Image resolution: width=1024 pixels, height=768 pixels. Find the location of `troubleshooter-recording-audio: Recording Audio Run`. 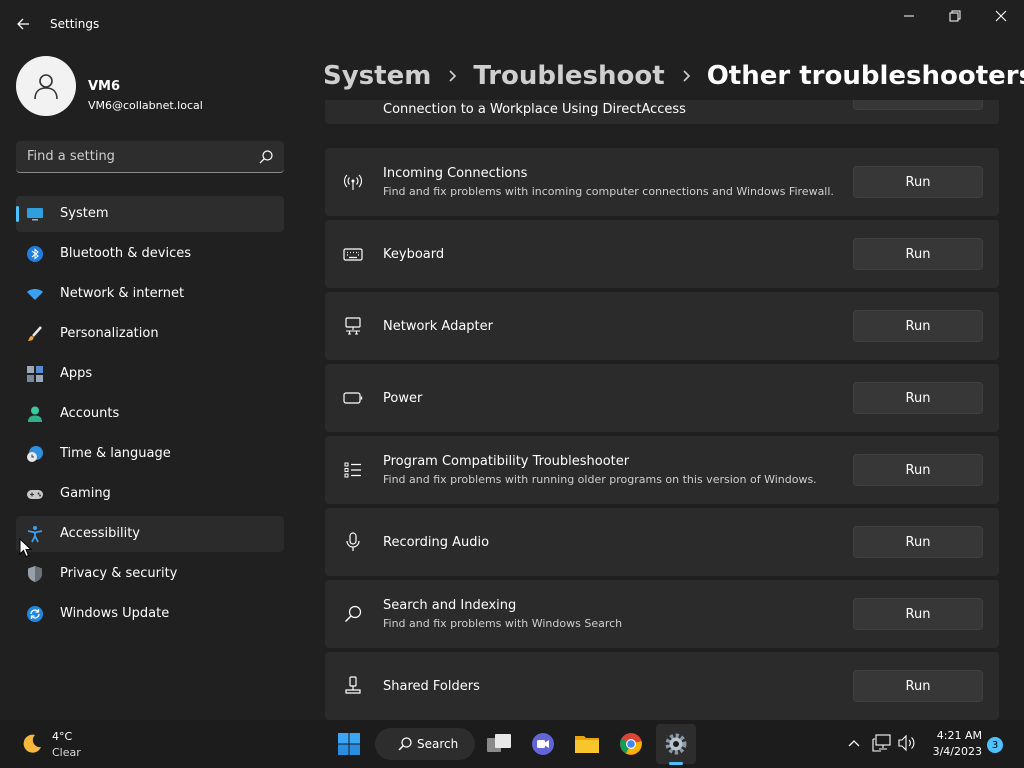

troubleshooter-recording-audio: Recording Audio Run is located at coordinates (662, 542).